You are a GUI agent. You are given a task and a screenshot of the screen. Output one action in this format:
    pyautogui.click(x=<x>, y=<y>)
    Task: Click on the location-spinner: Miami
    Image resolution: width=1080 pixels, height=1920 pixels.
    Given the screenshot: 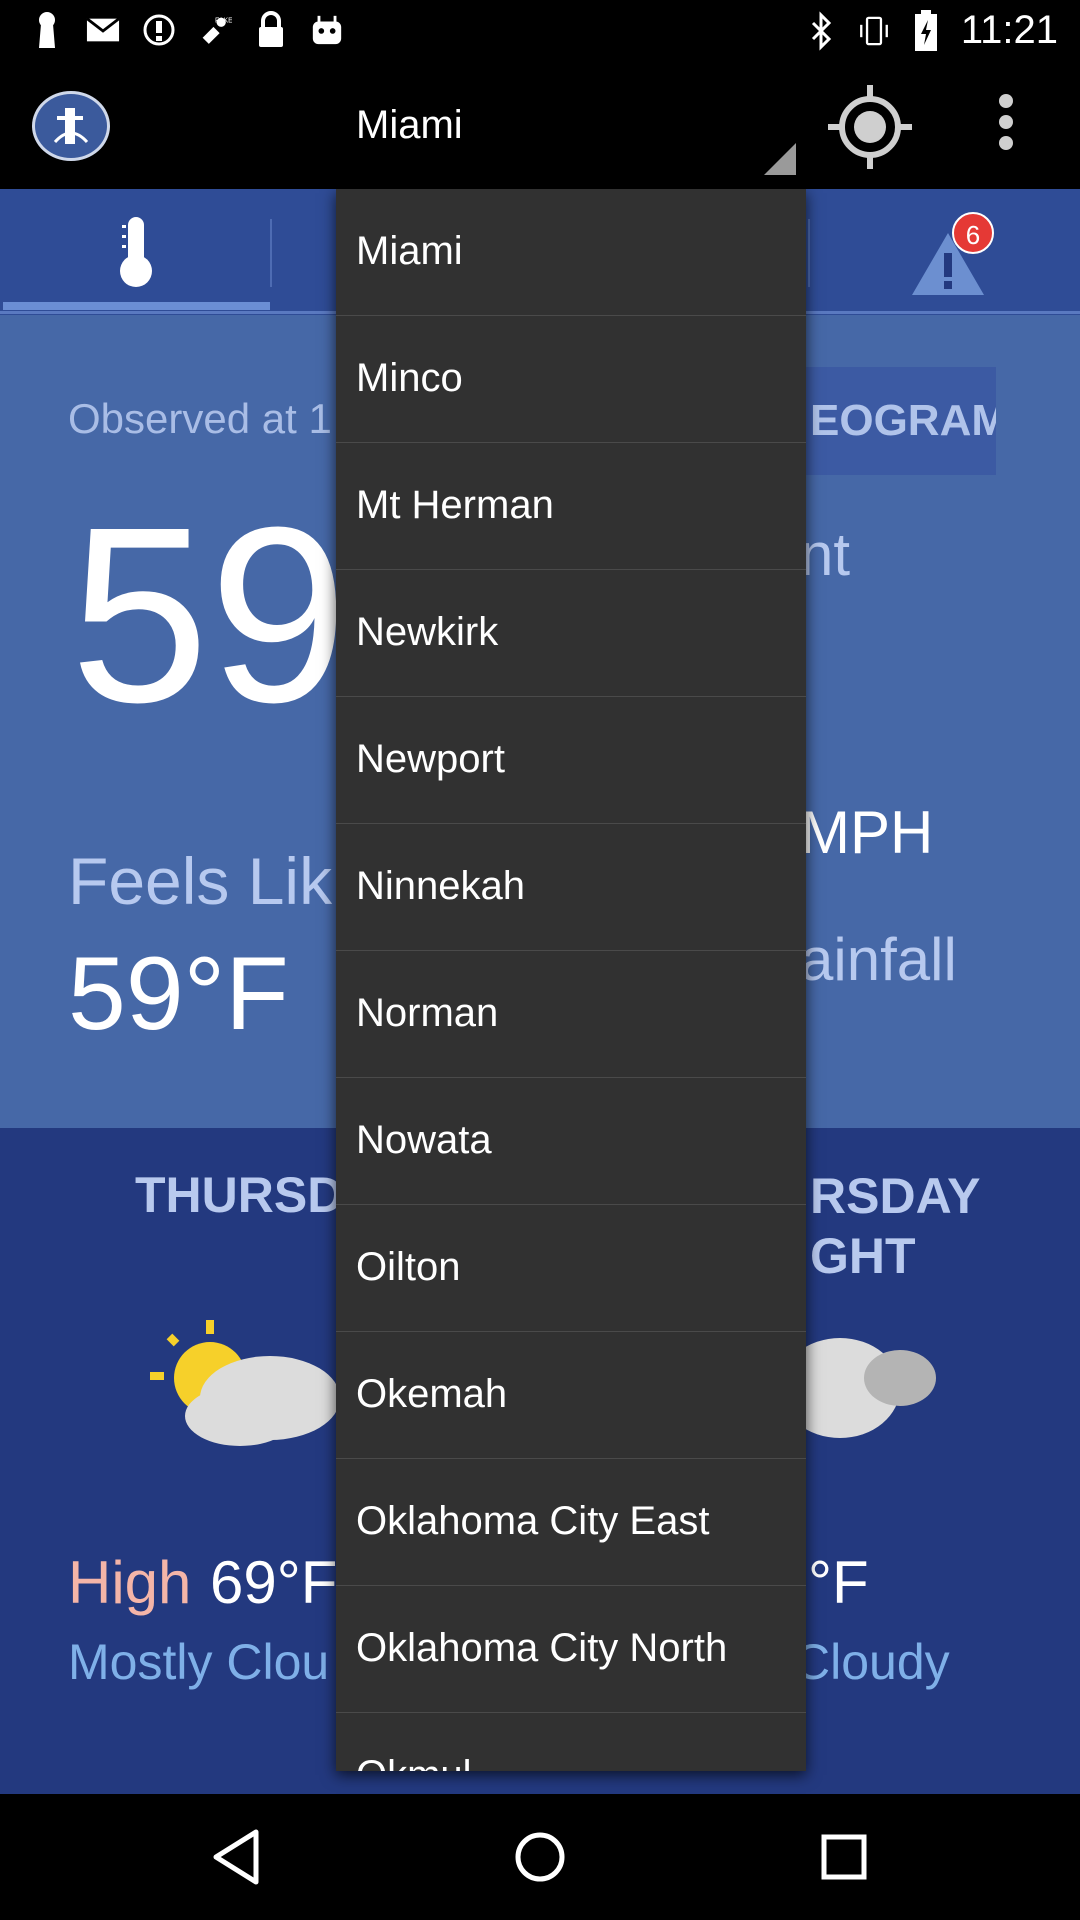 What is the action you would take?
    pyautogui.click(x=571, y=126)
    